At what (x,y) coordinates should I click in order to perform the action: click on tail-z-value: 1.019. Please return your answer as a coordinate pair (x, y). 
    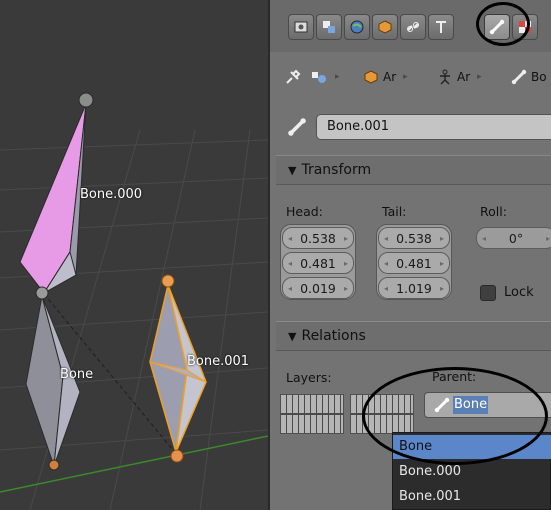
    Looking at the image, I should click on (414, 288).